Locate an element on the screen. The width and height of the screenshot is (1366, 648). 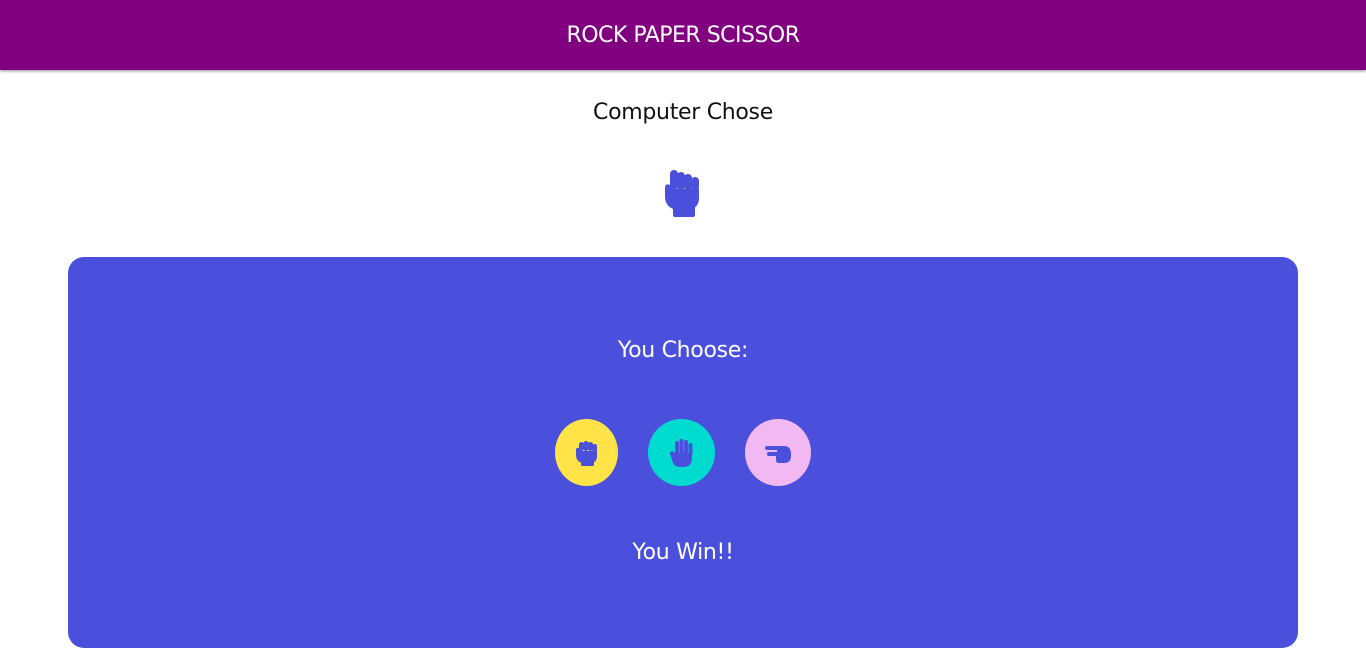
rock-button is located at coordinates (586, 452).